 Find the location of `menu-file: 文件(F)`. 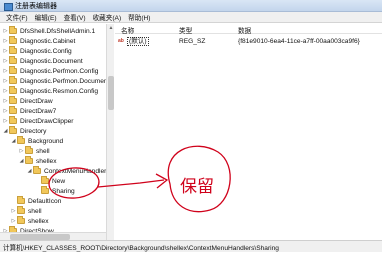

menu-file: 文件(F) is located at coordinates (17, 17).